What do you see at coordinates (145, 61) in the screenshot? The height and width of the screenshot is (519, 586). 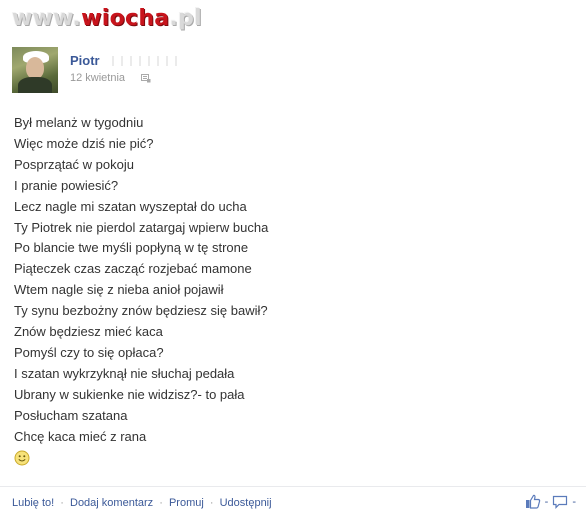 I see `author-surname-blur` at bounding box center [145, 61].